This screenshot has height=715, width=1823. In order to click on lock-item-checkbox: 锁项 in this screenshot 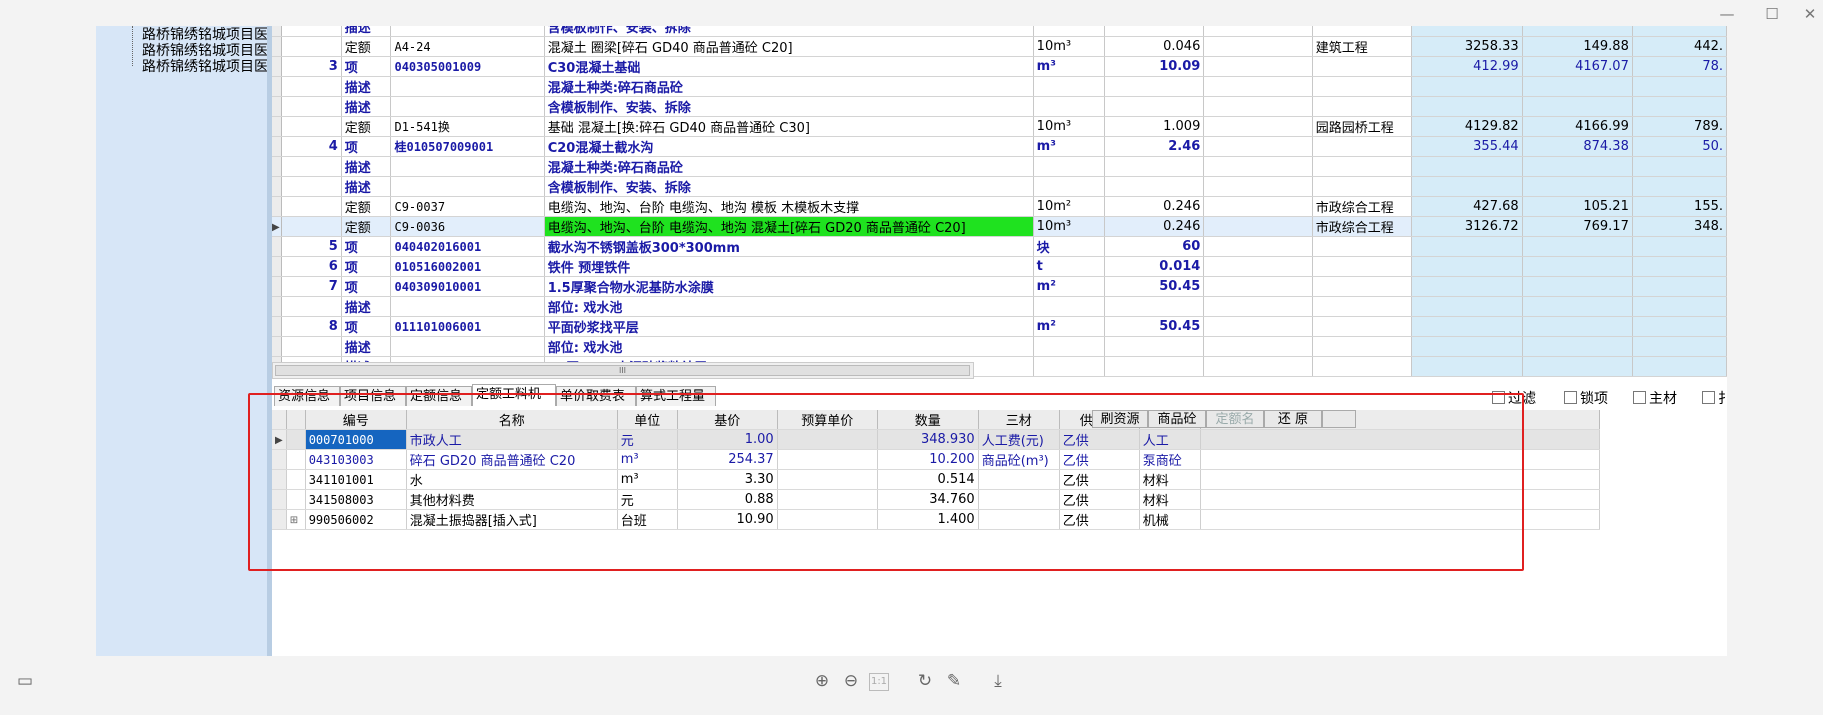, I will do `click(1586, 398)`.